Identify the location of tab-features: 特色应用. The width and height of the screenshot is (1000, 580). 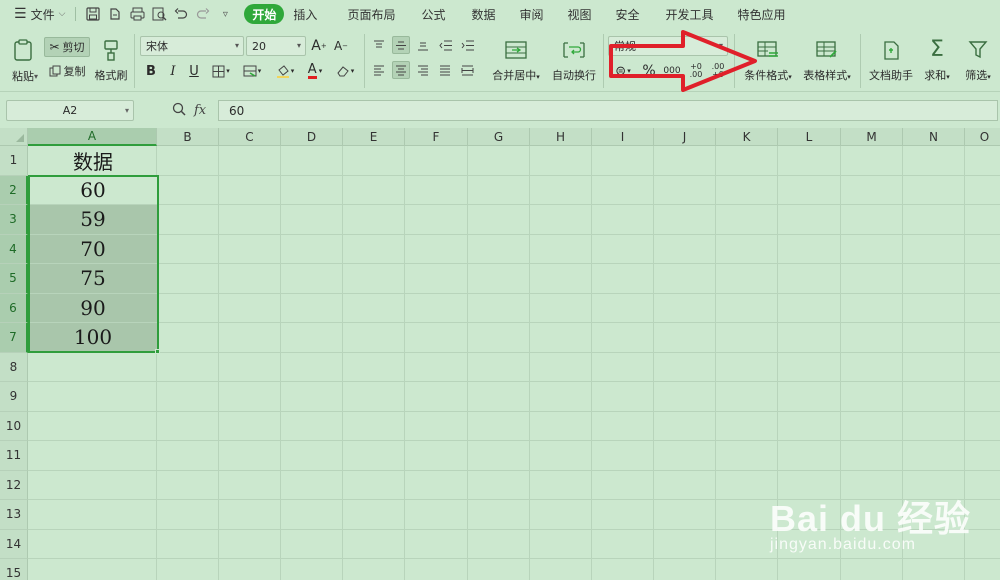
(762, 14).